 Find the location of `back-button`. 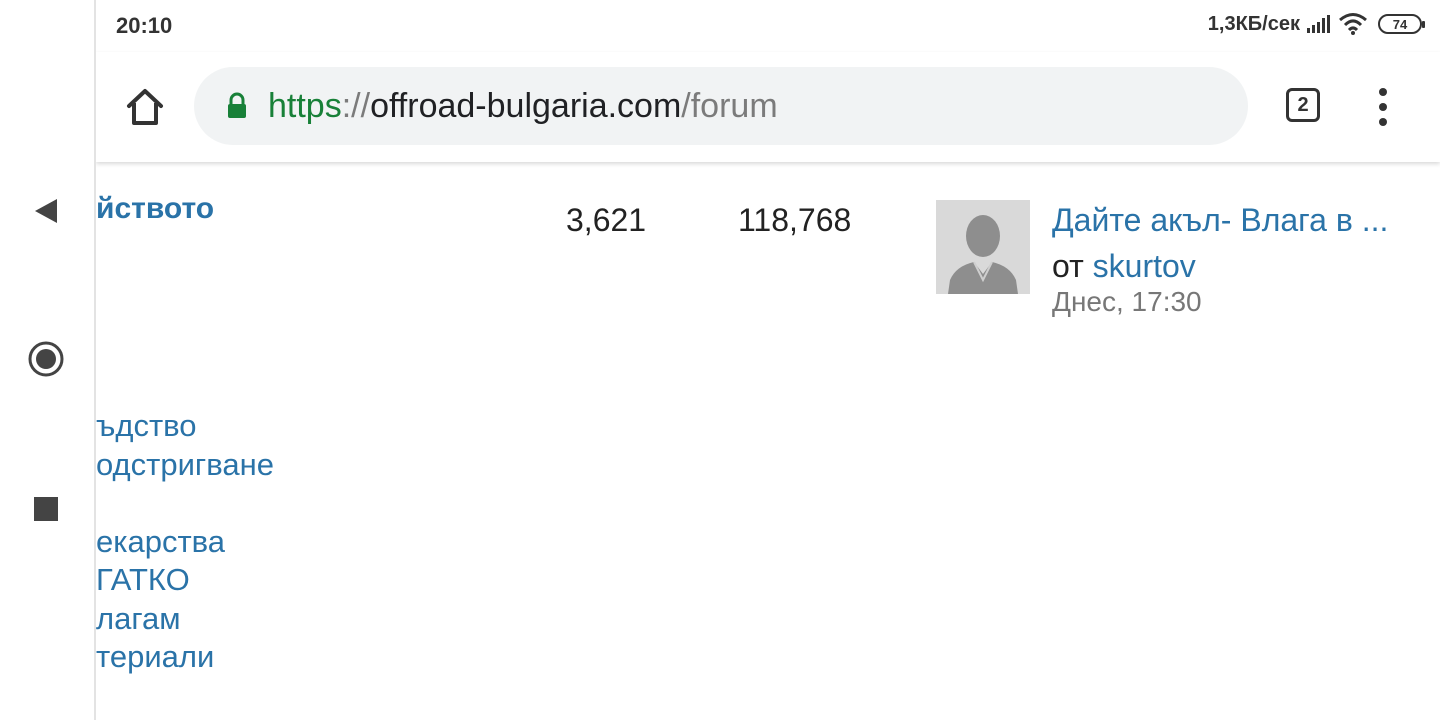

back-button is located at coordinates (46, 211).